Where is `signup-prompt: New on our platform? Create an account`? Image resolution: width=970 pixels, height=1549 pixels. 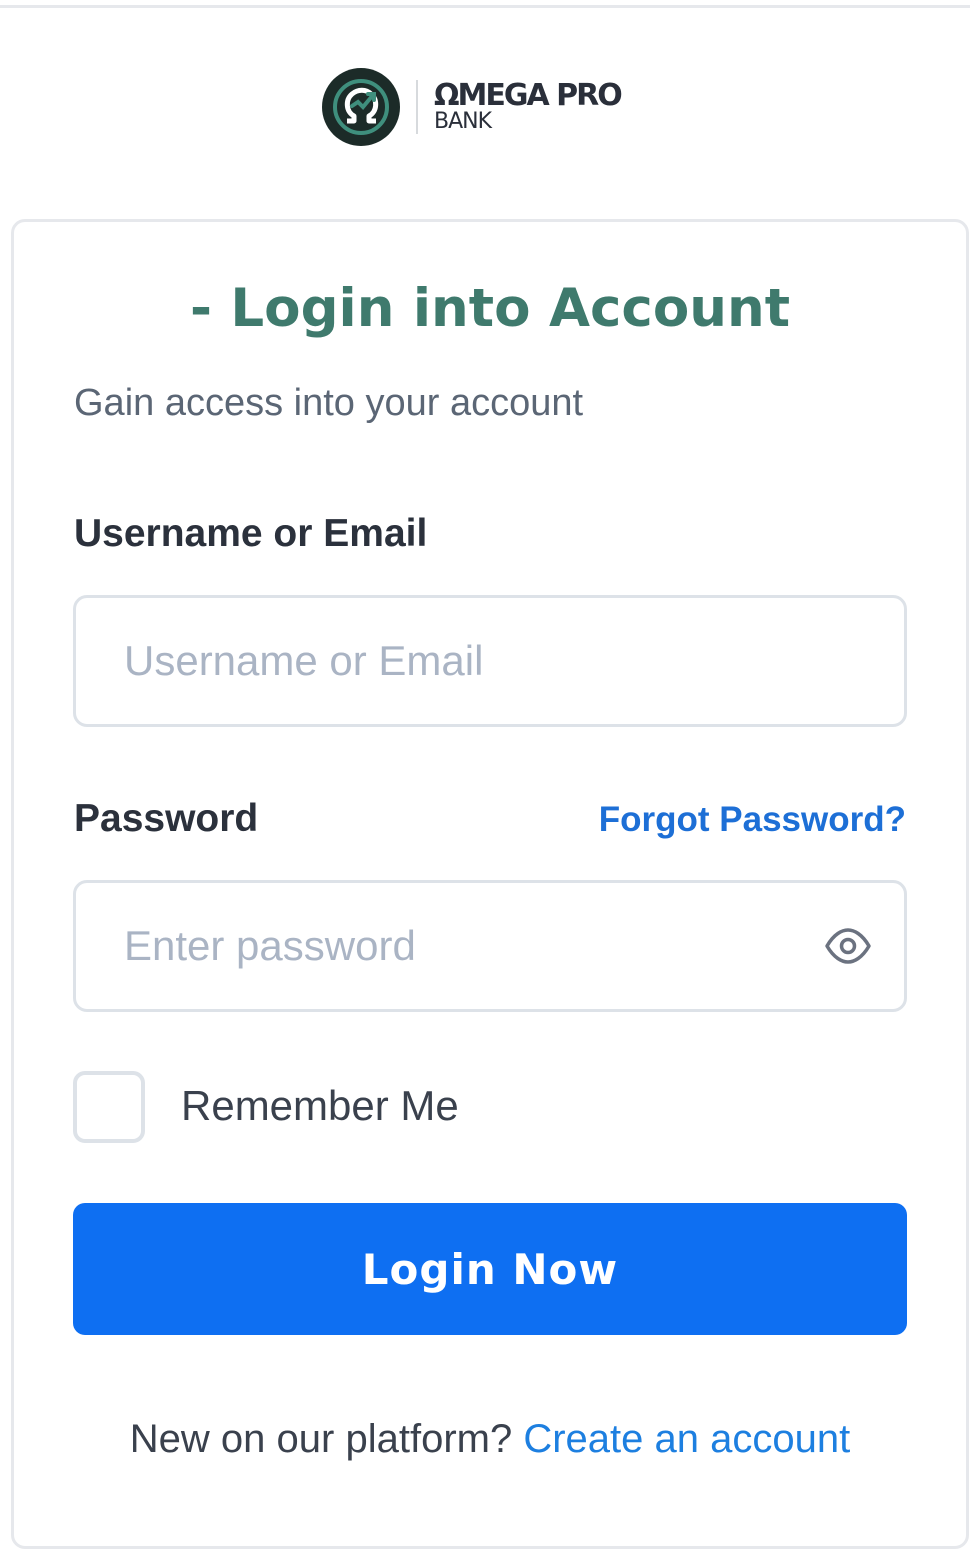 signup-prompt: New on our platform? Create an account is located at coordinates (485, 1439).